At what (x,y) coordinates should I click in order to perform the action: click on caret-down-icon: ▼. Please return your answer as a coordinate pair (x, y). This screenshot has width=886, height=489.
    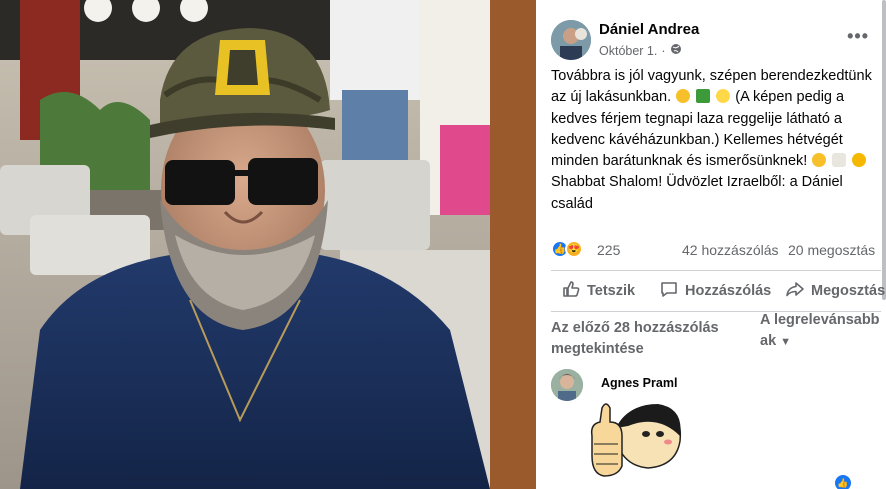
    Looking at the image, I should click on (786, 342).